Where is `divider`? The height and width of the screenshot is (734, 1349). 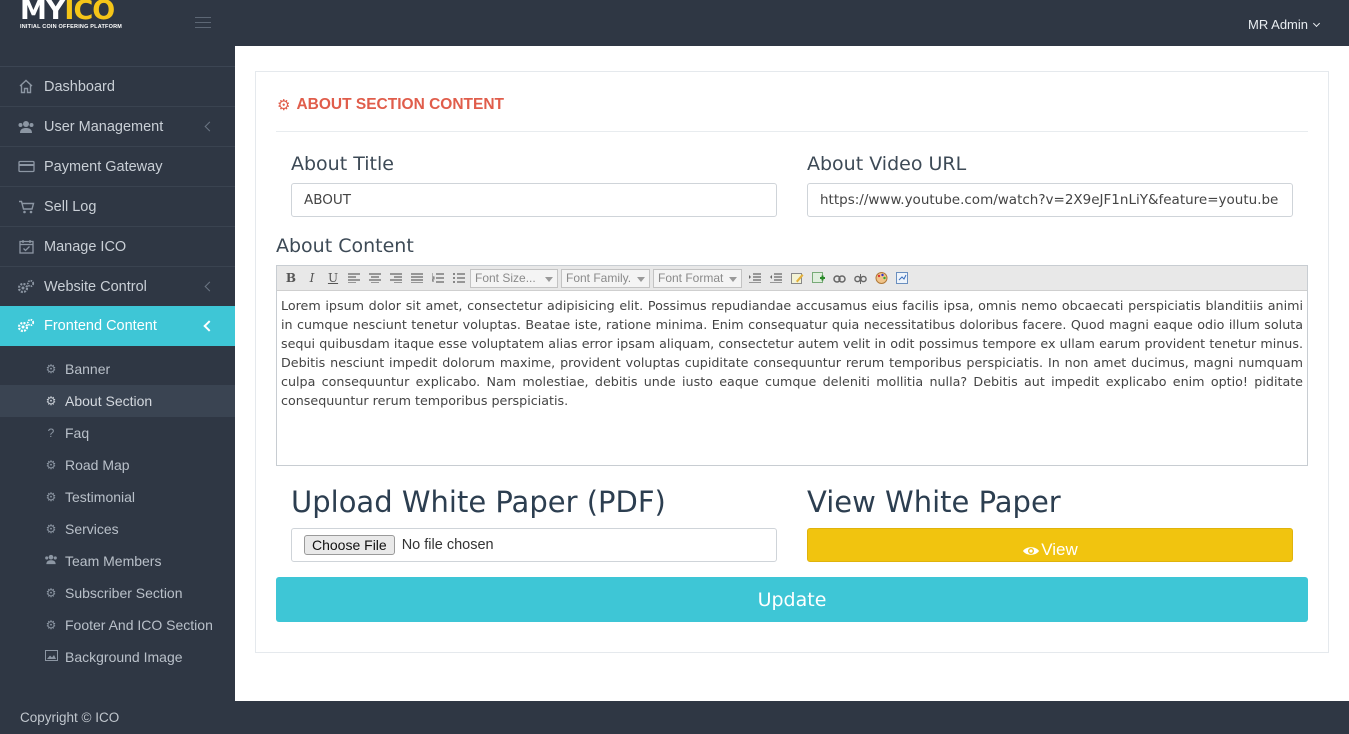 divider is located at coordinates (792, 131).